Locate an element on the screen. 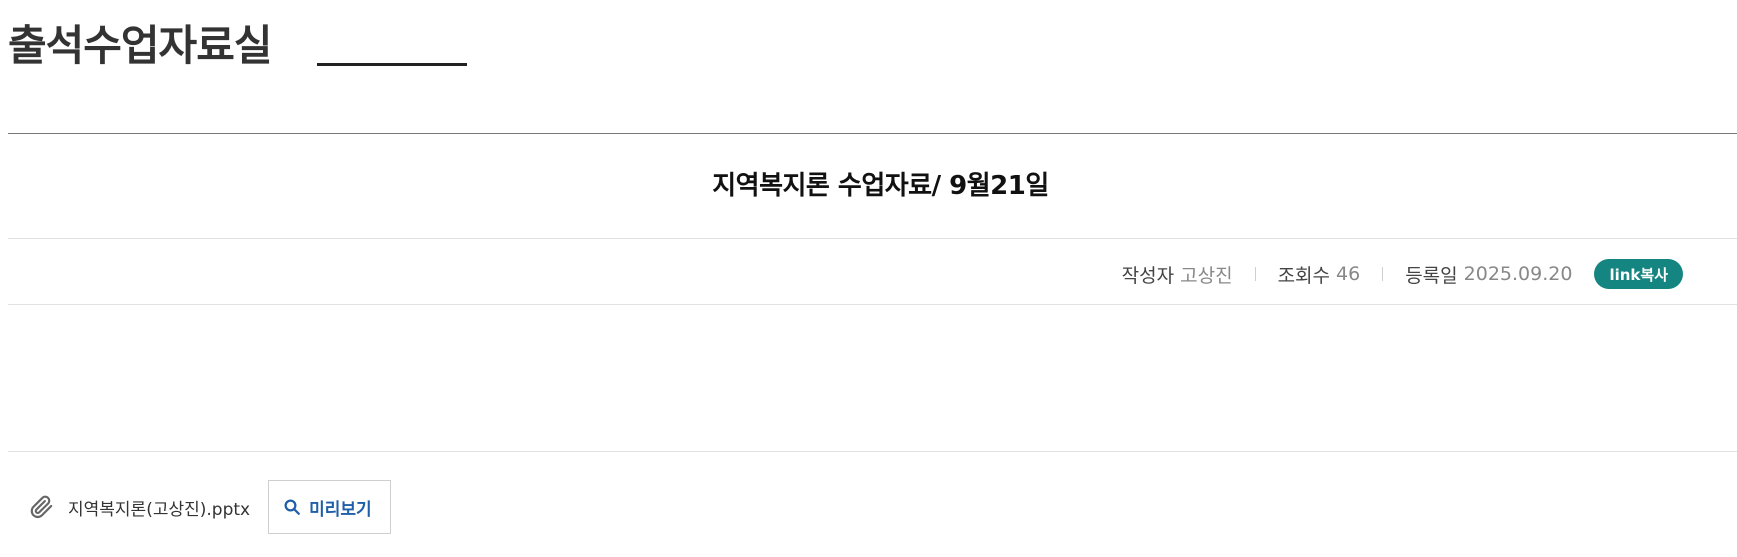  meta-divider is located at coordinates (872, 304).